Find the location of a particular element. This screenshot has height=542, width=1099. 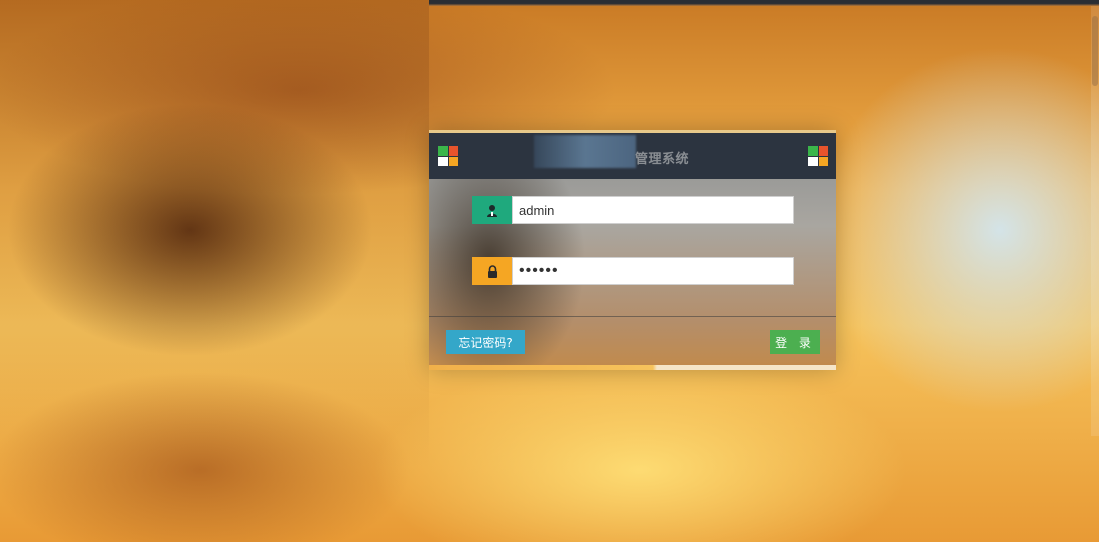

username-row is located at coordinates (633, 210).